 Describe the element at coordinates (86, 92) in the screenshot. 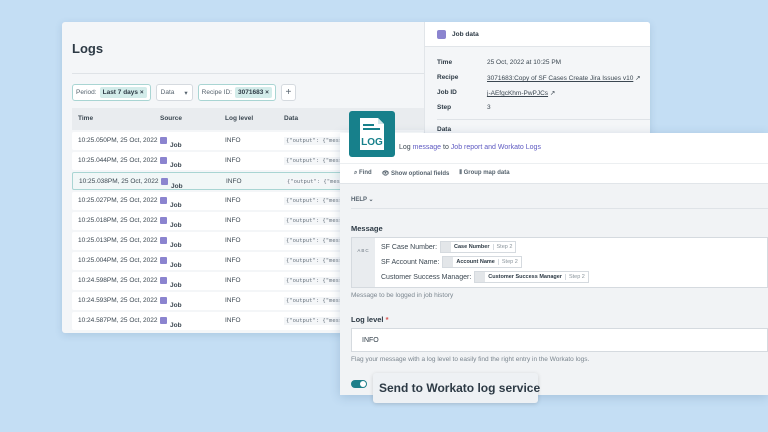

I see `period-label: Period:` at that location.